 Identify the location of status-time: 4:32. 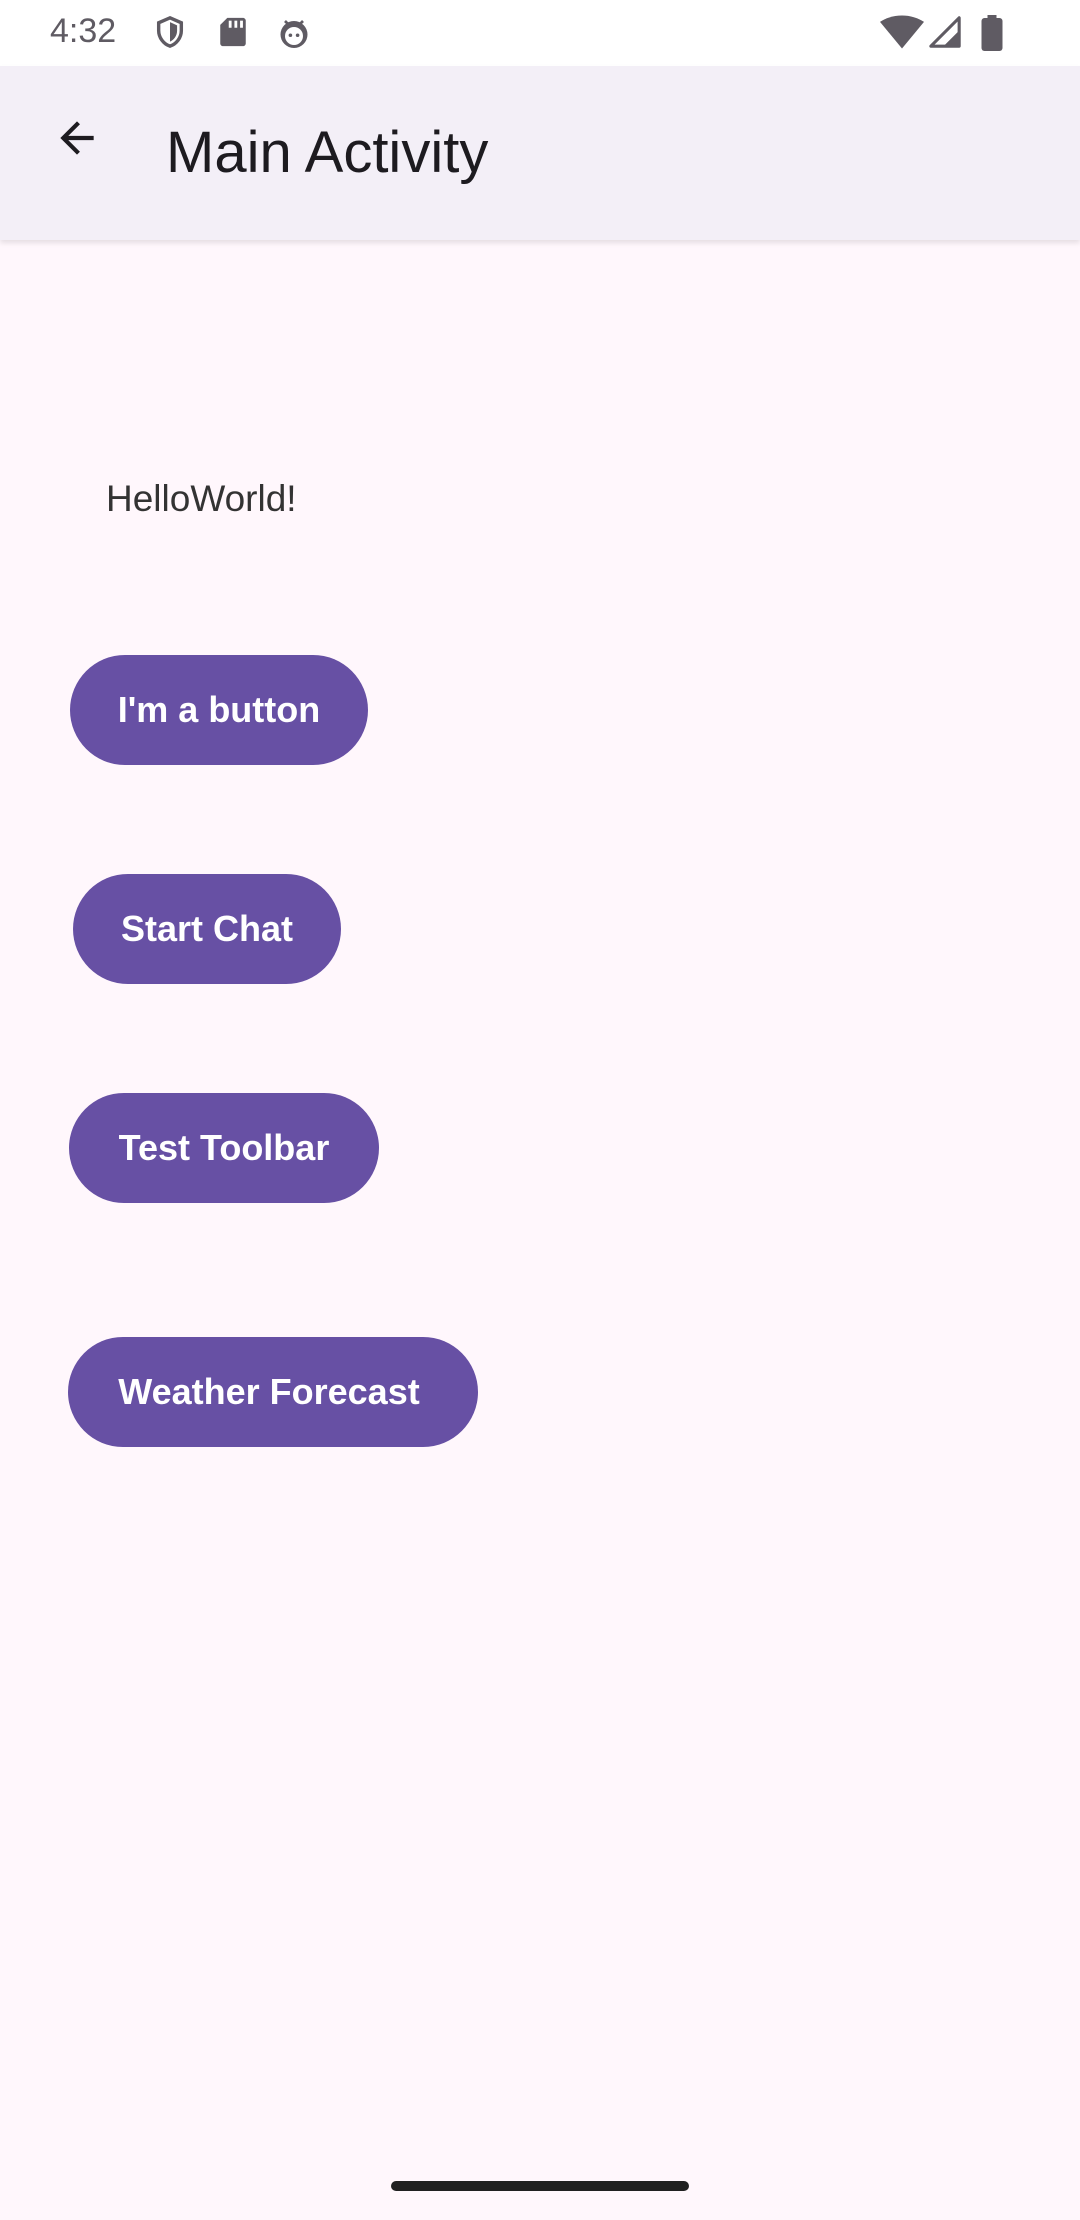
(83, 31).